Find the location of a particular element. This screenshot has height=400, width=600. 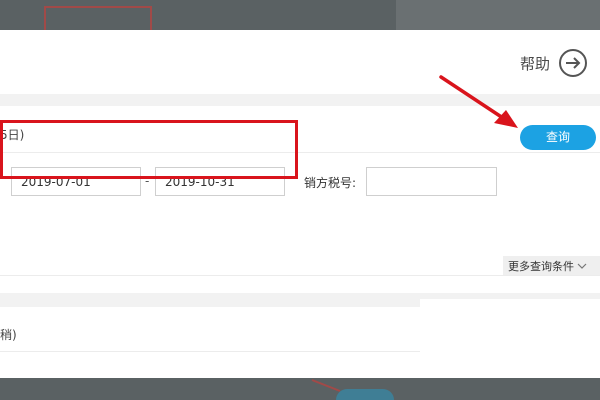

help-label: 帮助 is located at coordinates (535, 63).